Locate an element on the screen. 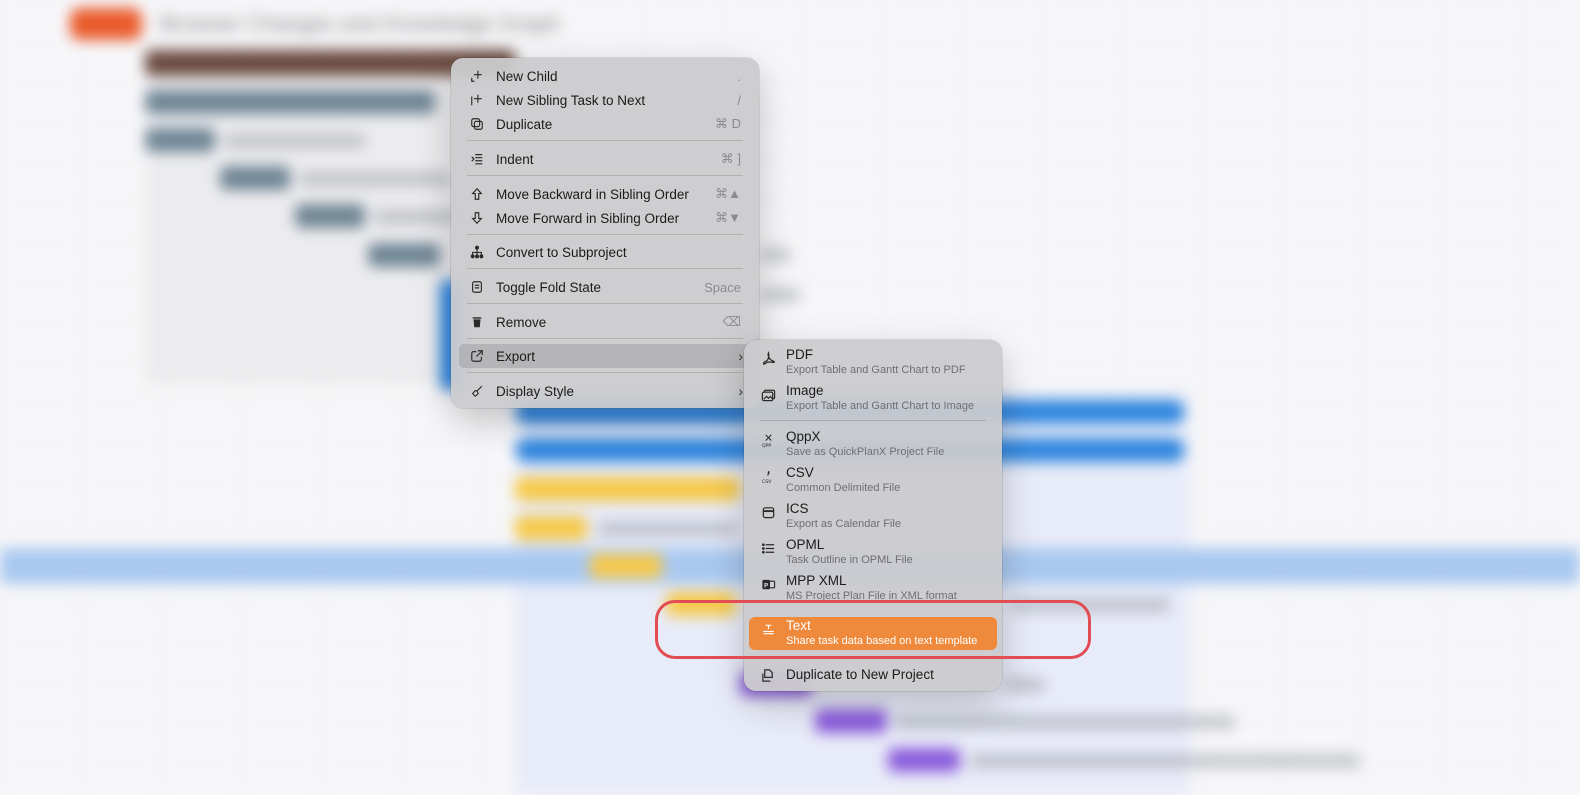 This screenshot has height=795, width=1580. project-title: Browser Changes and Knowledge Graph is located at coordinates (360, 23).